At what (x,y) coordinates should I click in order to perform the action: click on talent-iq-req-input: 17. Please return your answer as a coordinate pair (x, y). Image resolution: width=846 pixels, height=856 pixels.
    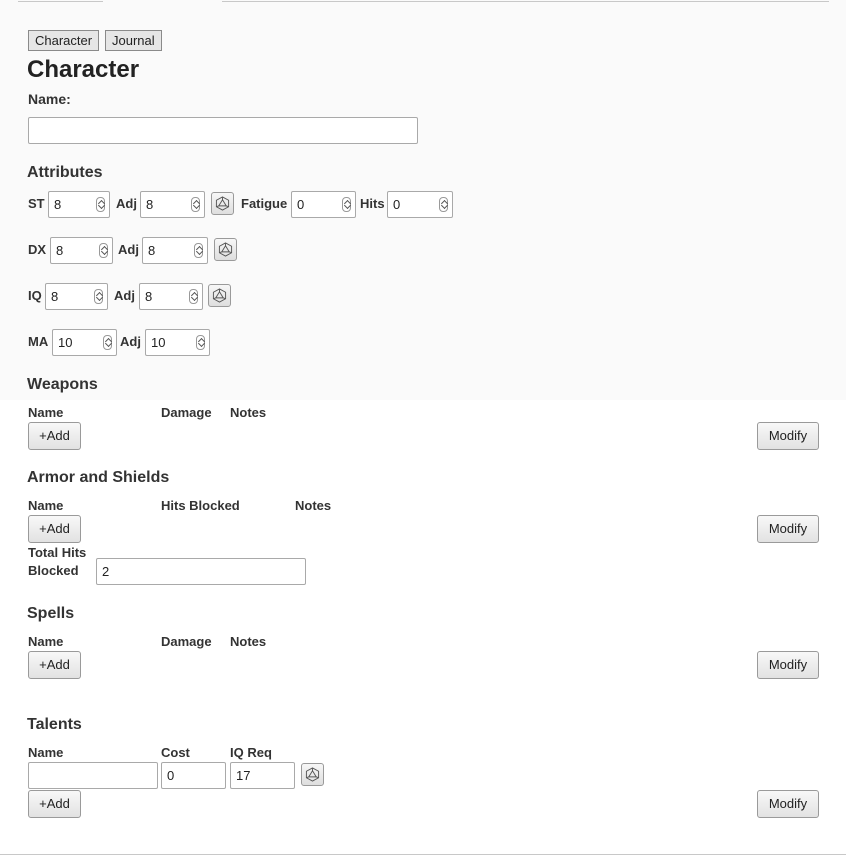
    Looking at the image, I should click on (262, 775).